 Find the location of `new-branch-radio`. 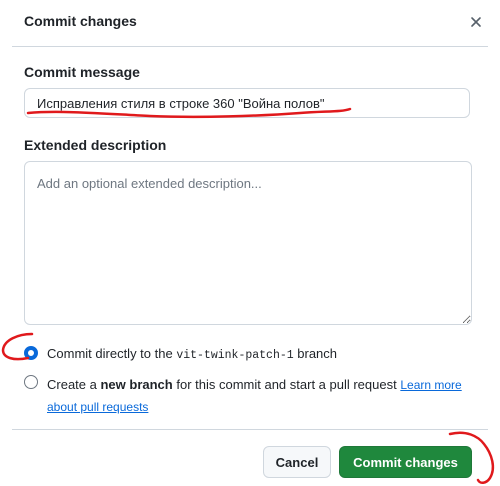

new-branch-radio is located at coordinates (31, 382).